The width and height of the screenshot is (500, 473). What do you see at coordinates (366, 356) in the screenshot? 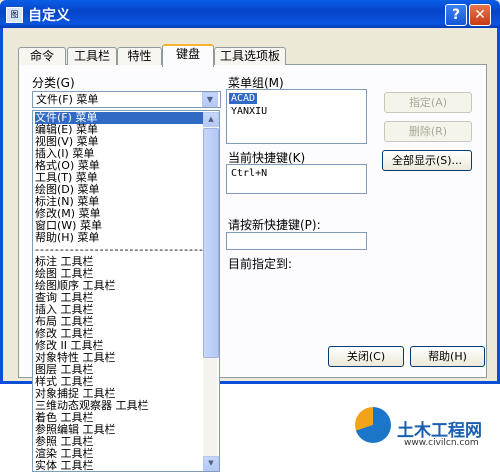
I see `close-button: 关闭(C)` at bounding box center [366, 356].